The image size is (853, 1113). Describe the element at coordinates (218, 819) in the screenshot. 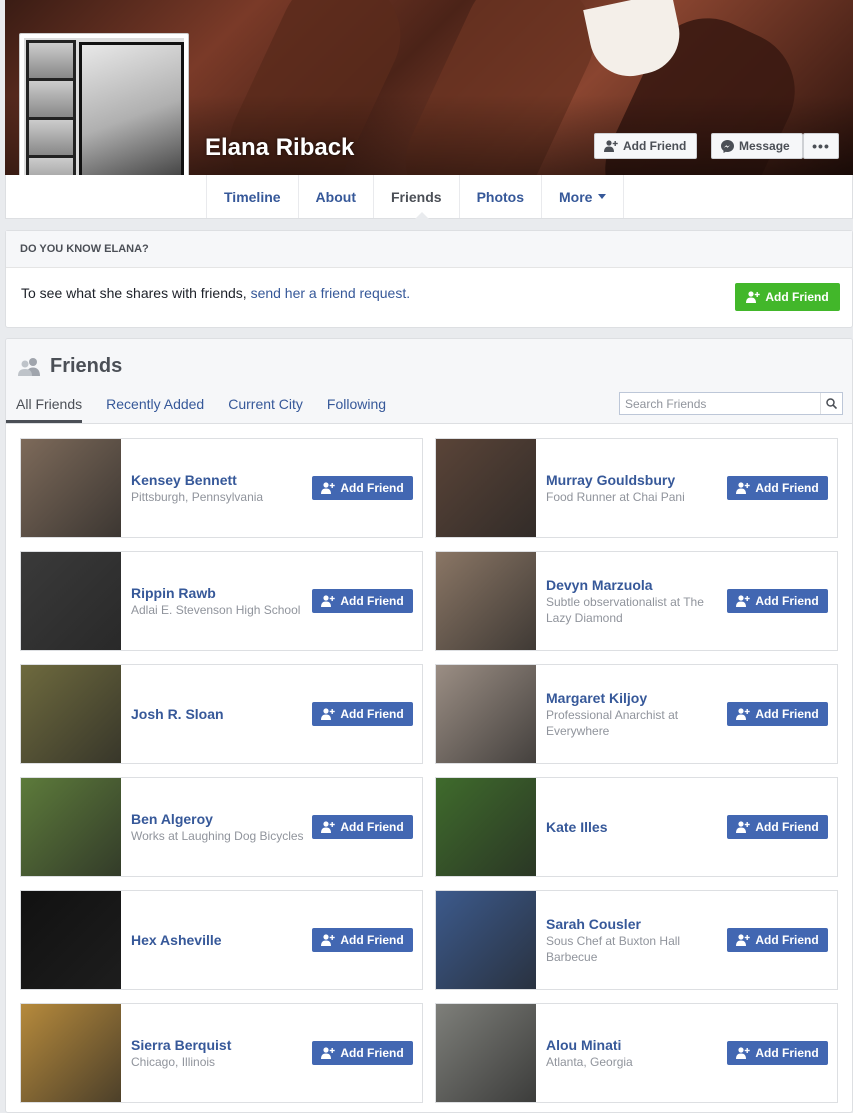

I see `friend-name: Ben Algeroy` at that location.